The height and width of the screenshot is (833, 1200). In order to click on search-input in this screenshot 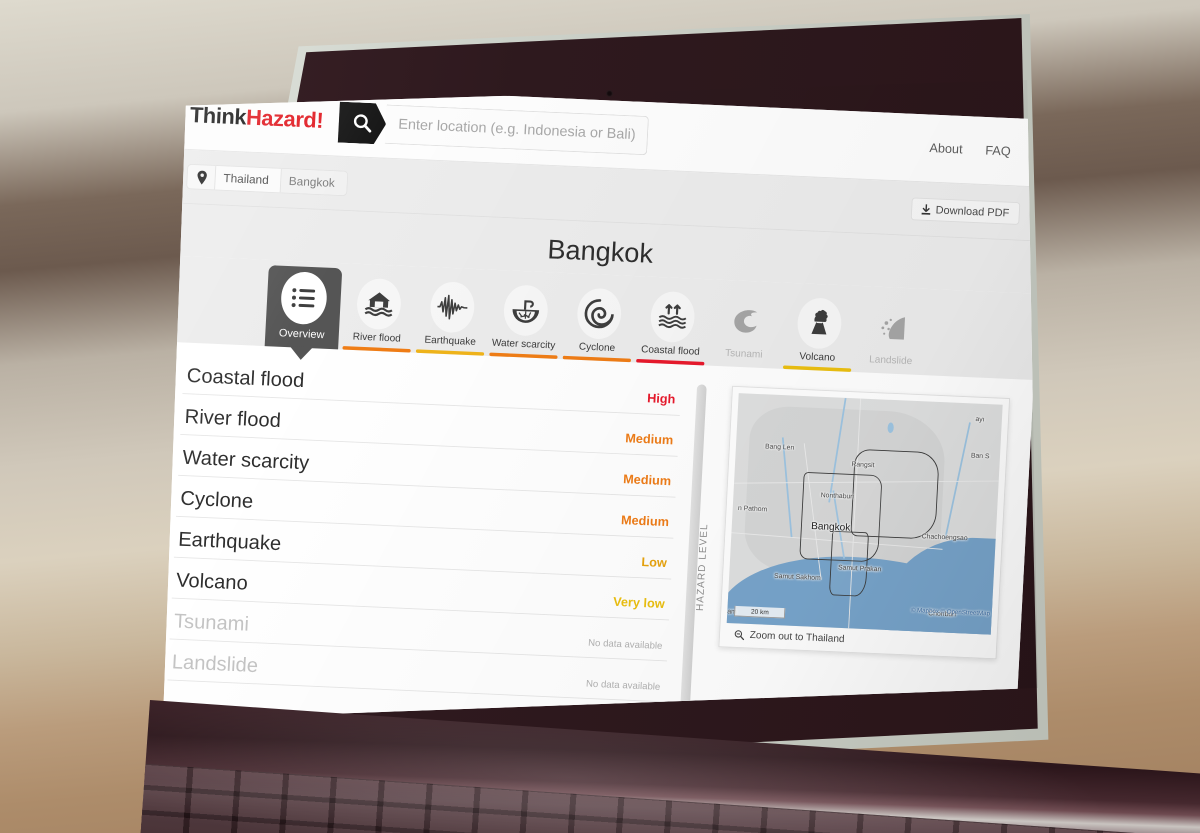, I will do `click(517, 130)`.